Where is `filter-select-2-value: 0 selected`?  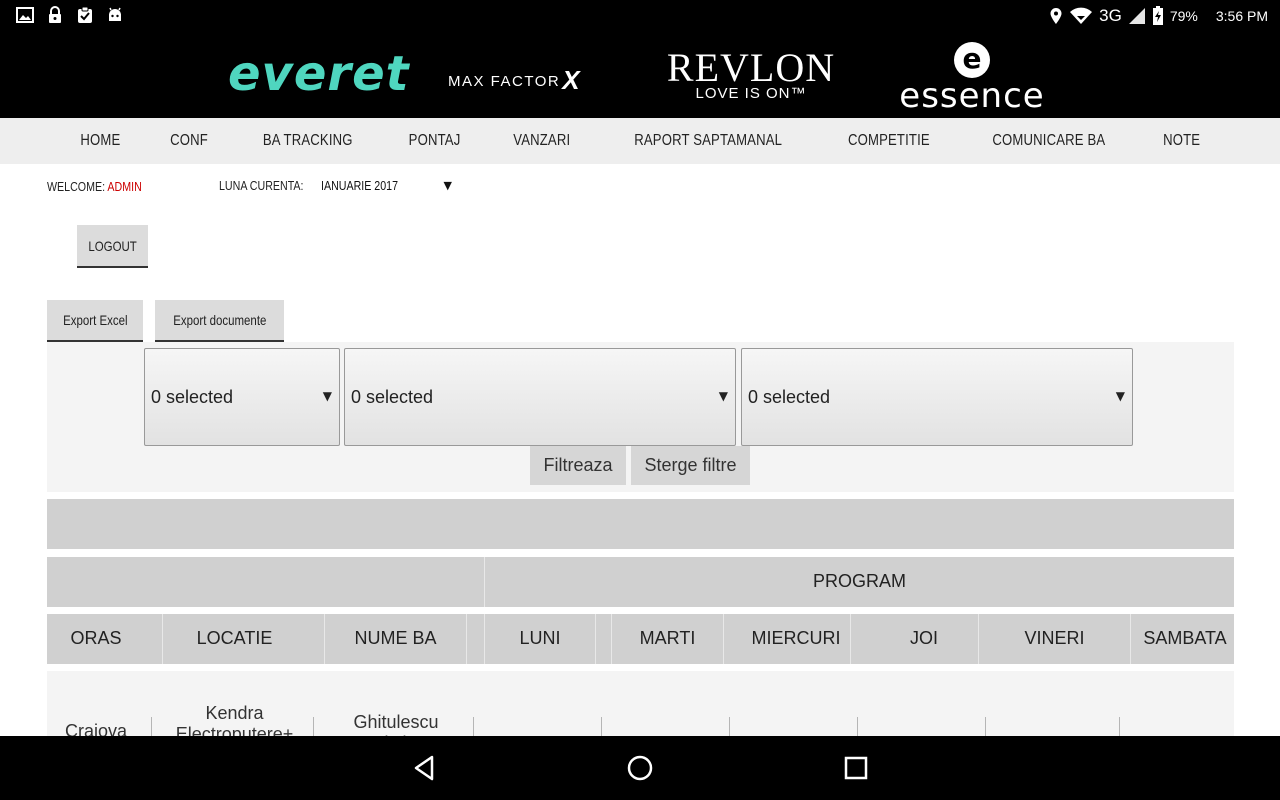
filter-select-2-value: 0 selected is located at coordinates (392, 397).